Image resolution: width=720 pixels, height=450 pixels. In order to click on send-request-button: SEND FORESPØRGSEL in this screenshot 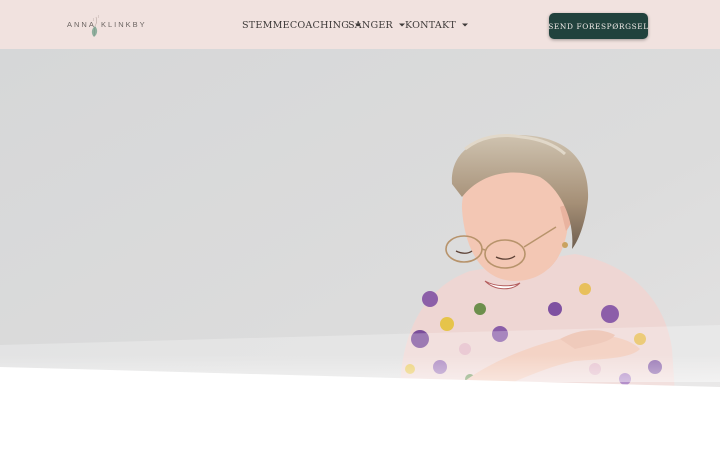, I will do `click(598, 26)`.